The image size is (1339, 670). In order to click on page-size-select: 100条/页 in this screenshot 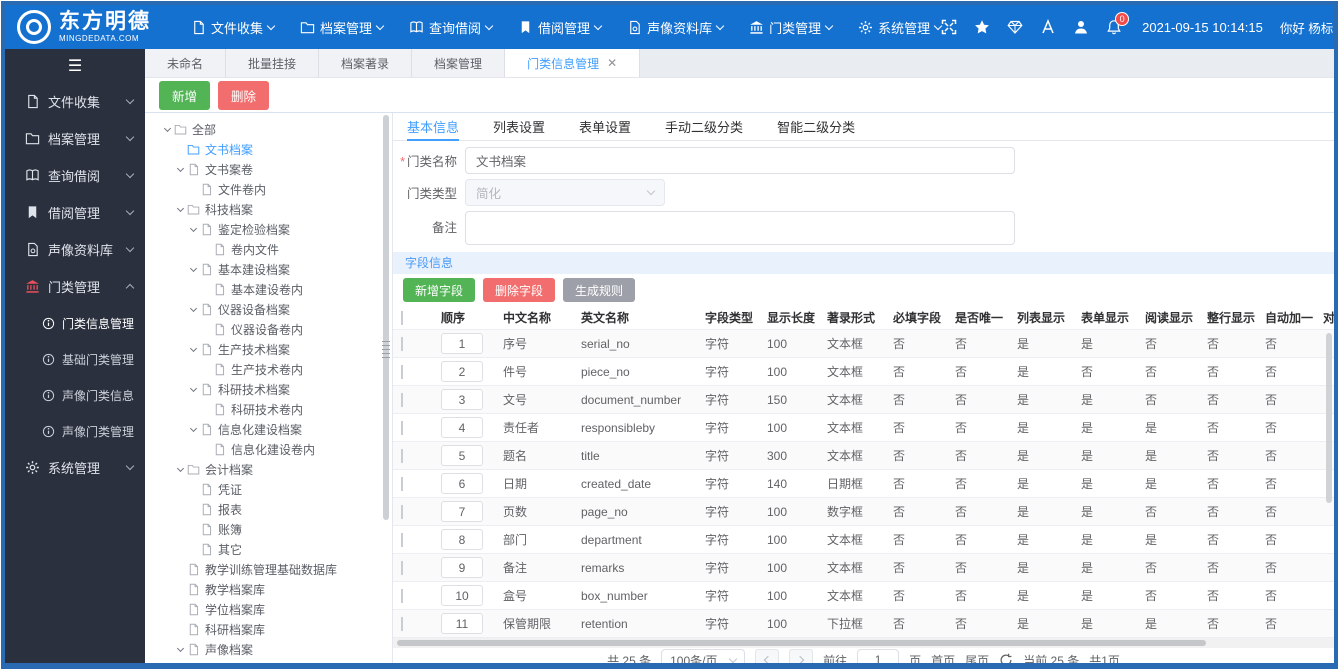, I will do `click(703, 655)`.